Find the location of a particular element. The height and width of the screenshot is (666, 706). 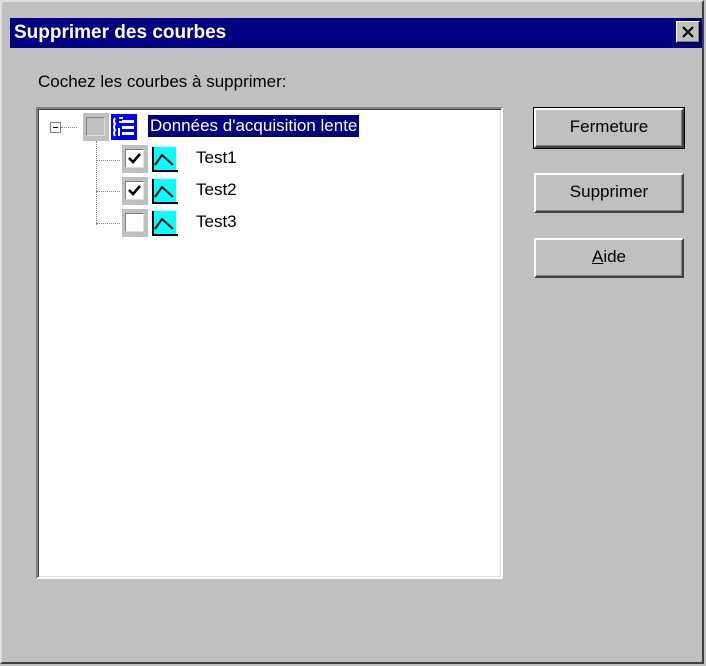

close-icon is located at coordinates (688, 32).